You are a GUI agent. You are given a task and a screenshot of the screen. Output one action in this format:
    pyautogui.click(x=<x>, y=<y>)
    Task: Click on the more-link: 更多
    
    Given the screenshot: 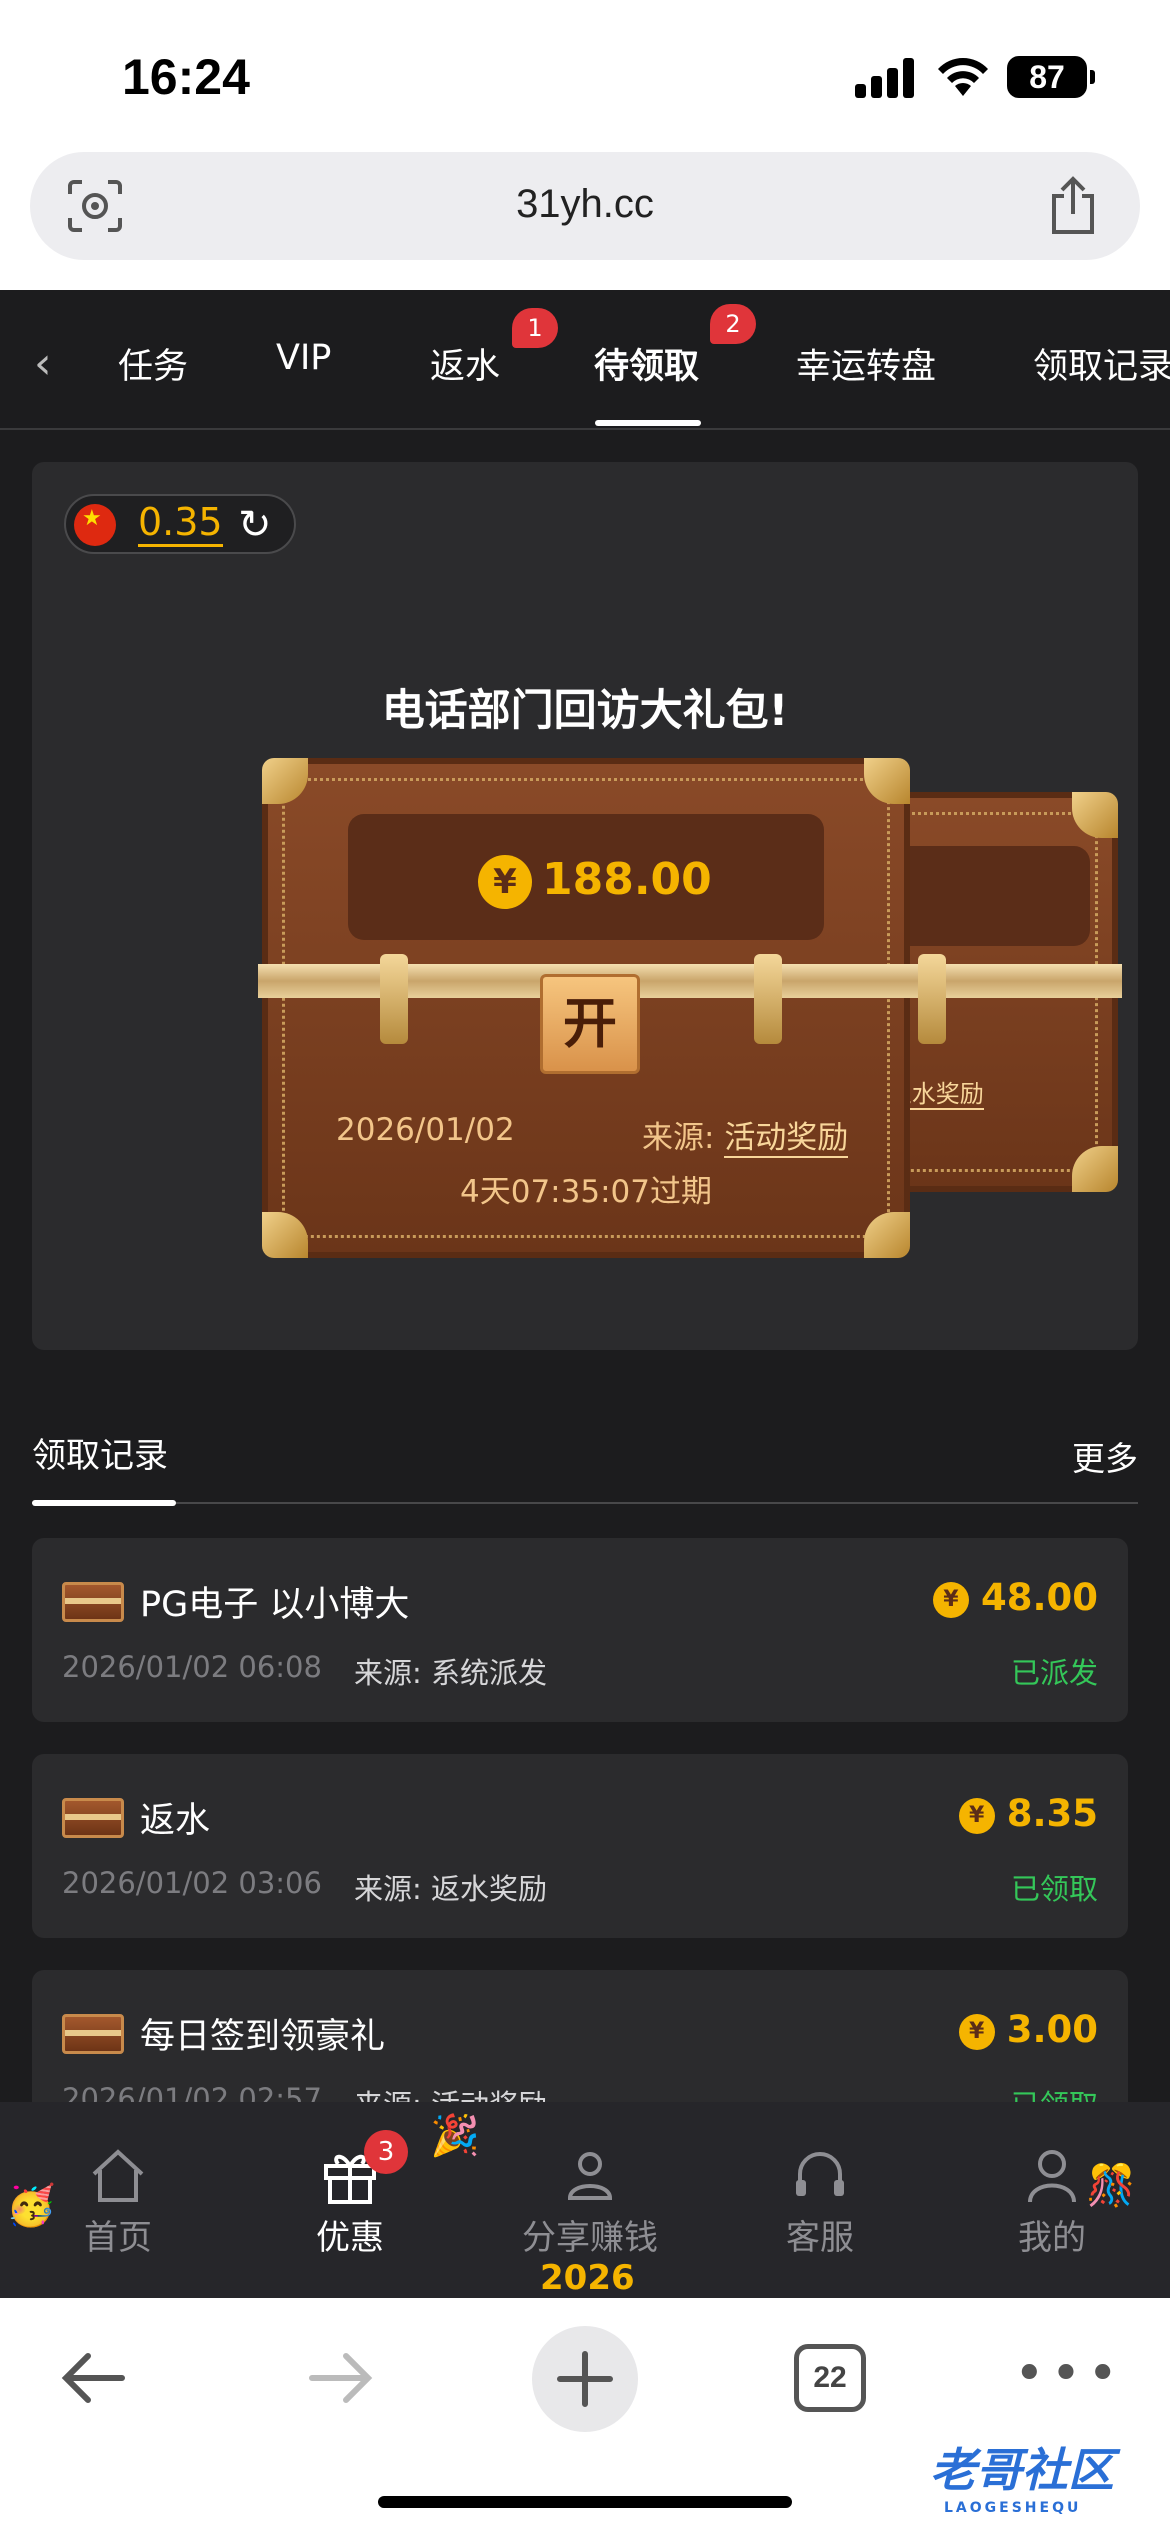 What is the action you would take?
    pyautogui.click(x=1105, y=1456)
    